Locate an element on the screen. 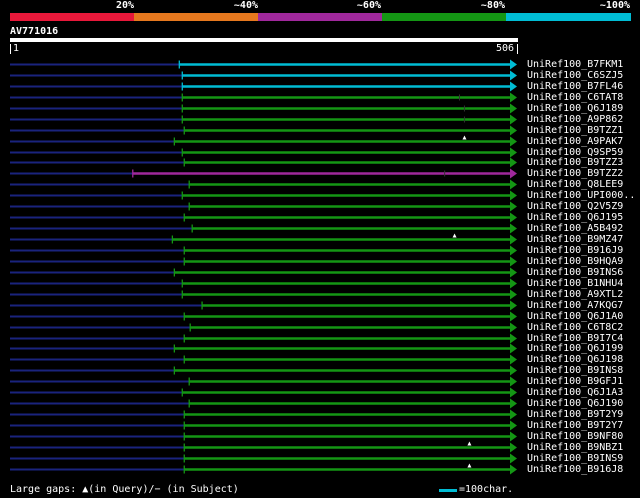 The width and height of the screenshot is (640, 498). hit-label: UniRef100_C6TAT8 is located at coordinates (575, 97).